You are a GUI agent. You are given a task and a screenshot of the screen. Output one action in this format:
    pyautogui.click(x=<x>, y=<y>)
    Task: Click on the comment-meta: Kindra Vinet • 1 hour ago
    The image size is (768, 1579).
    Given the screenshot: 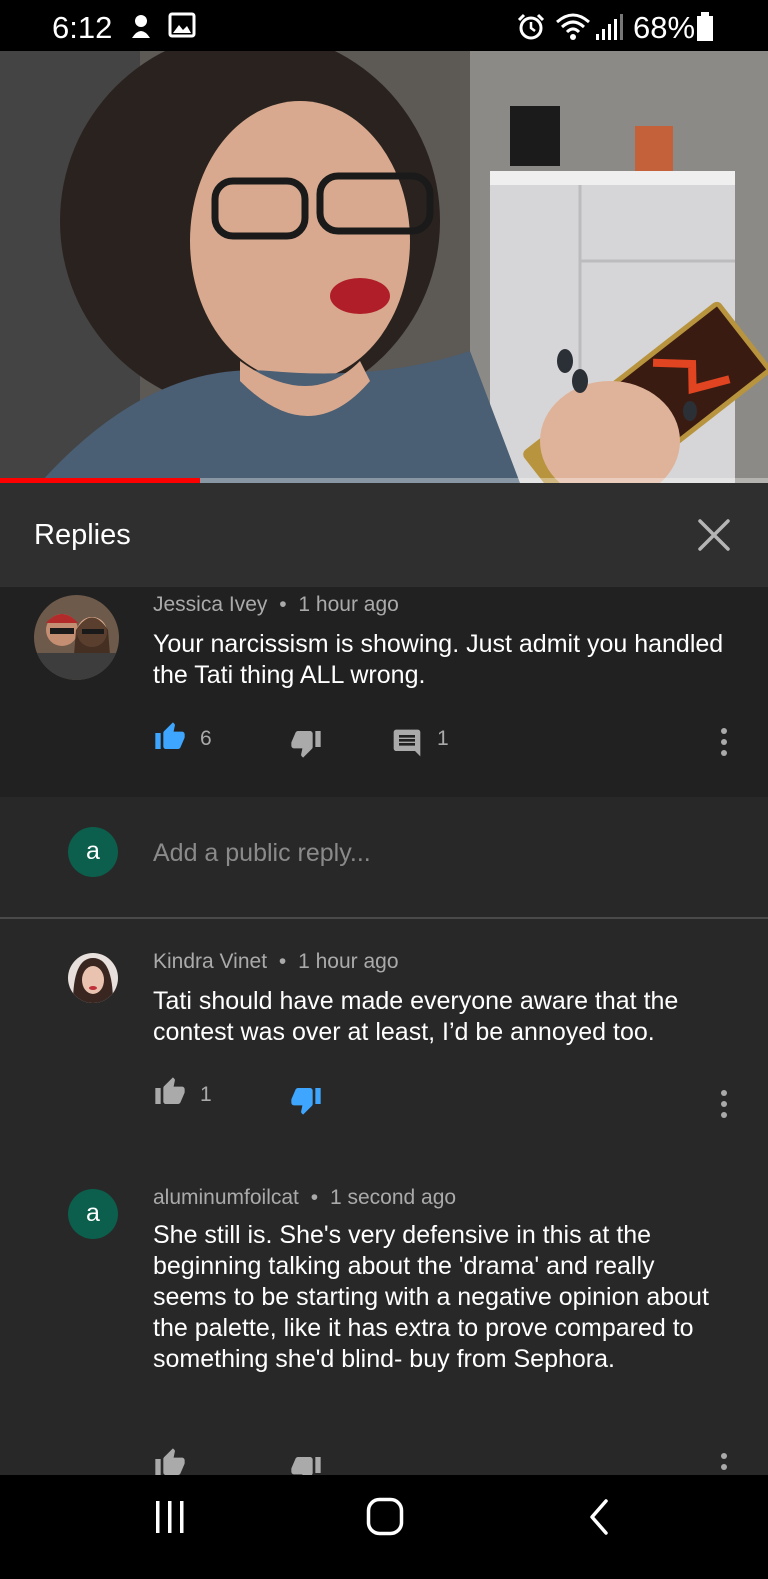 What is the action you would take?
    pyautogui.click(x=276, y=962)
    